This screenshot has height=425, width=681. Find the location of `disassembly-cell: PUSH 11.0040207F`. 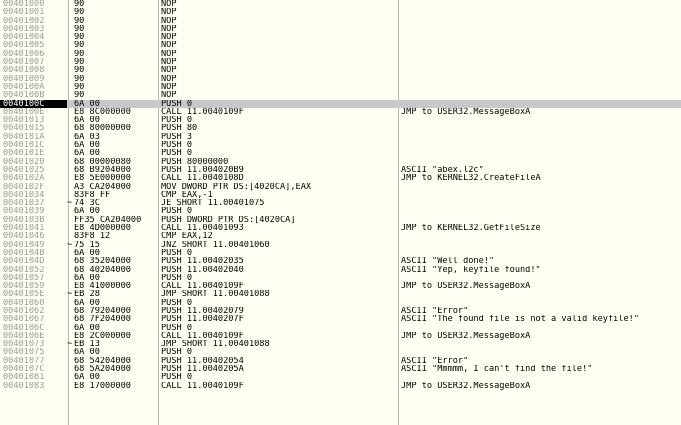

disassembly-cell: PUSH 11.0040207F is located at coordinates (202, 319).